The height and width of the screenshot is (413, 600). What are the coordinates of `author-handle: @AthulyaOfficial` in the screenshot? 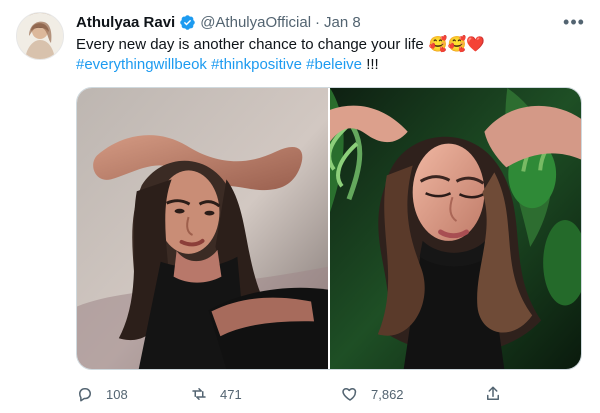 It's located at (255, 22).